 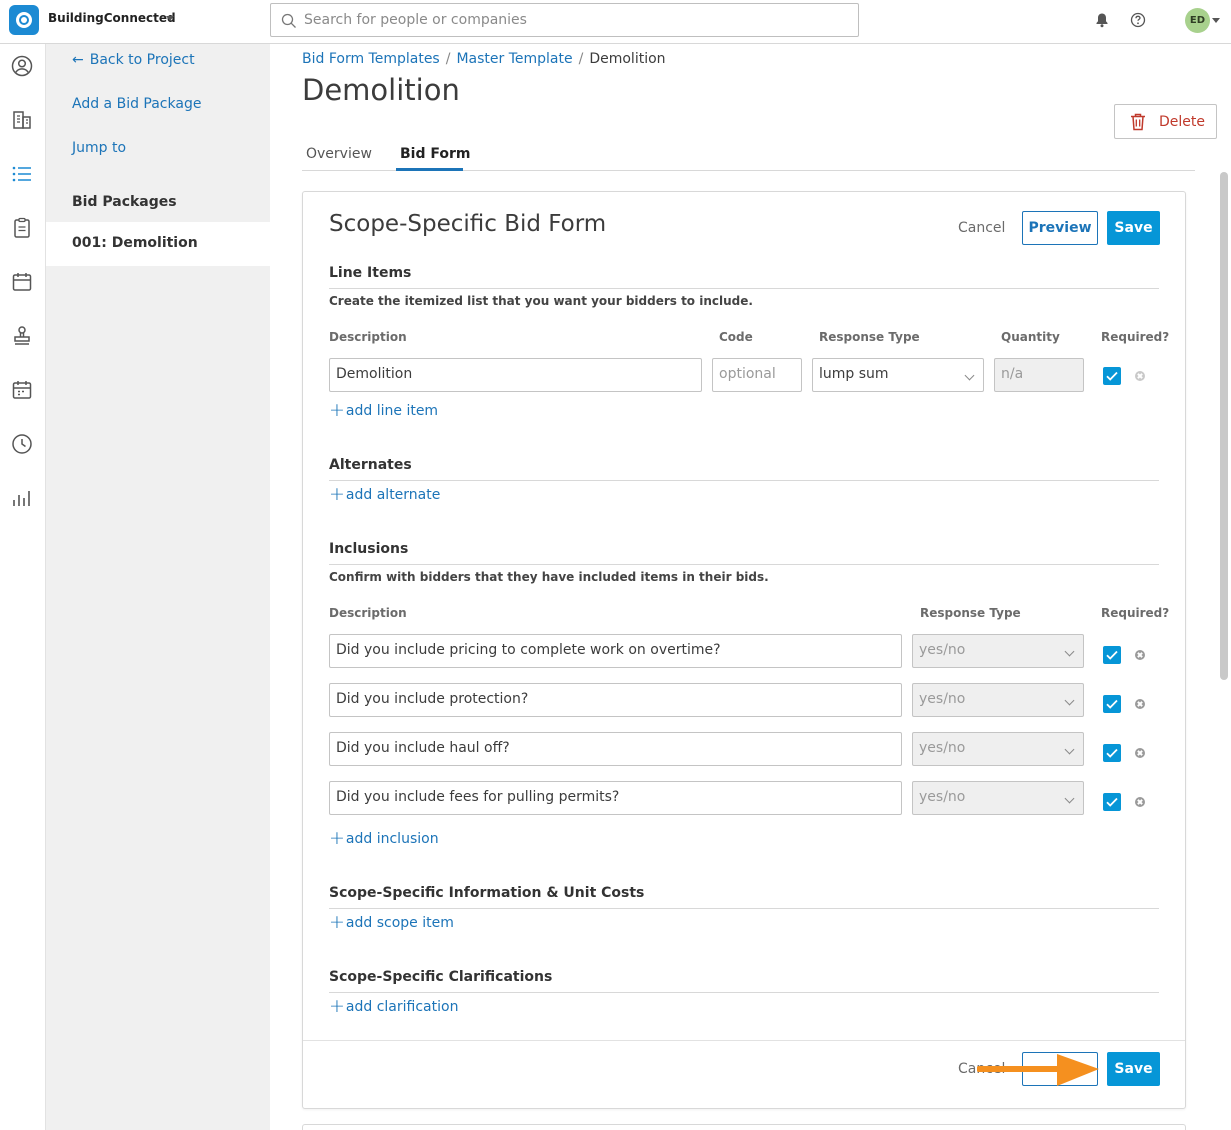 What do you see at coordinates (435, 154) in the screenshot?
I see `tab-bid-form: Bid Form` at bounding box center [435, 154].